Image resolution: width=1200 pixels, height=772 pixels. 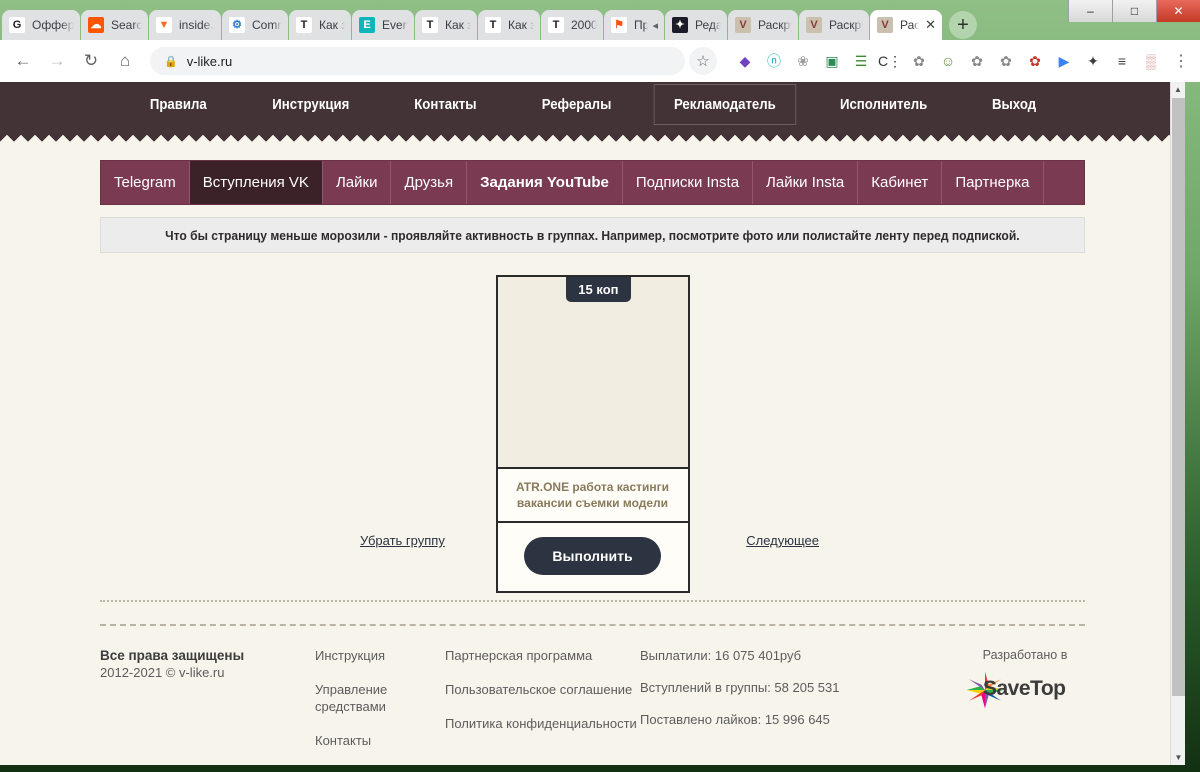 I want to click on nav-item-3: Контакты, so click(x=446, y=104).